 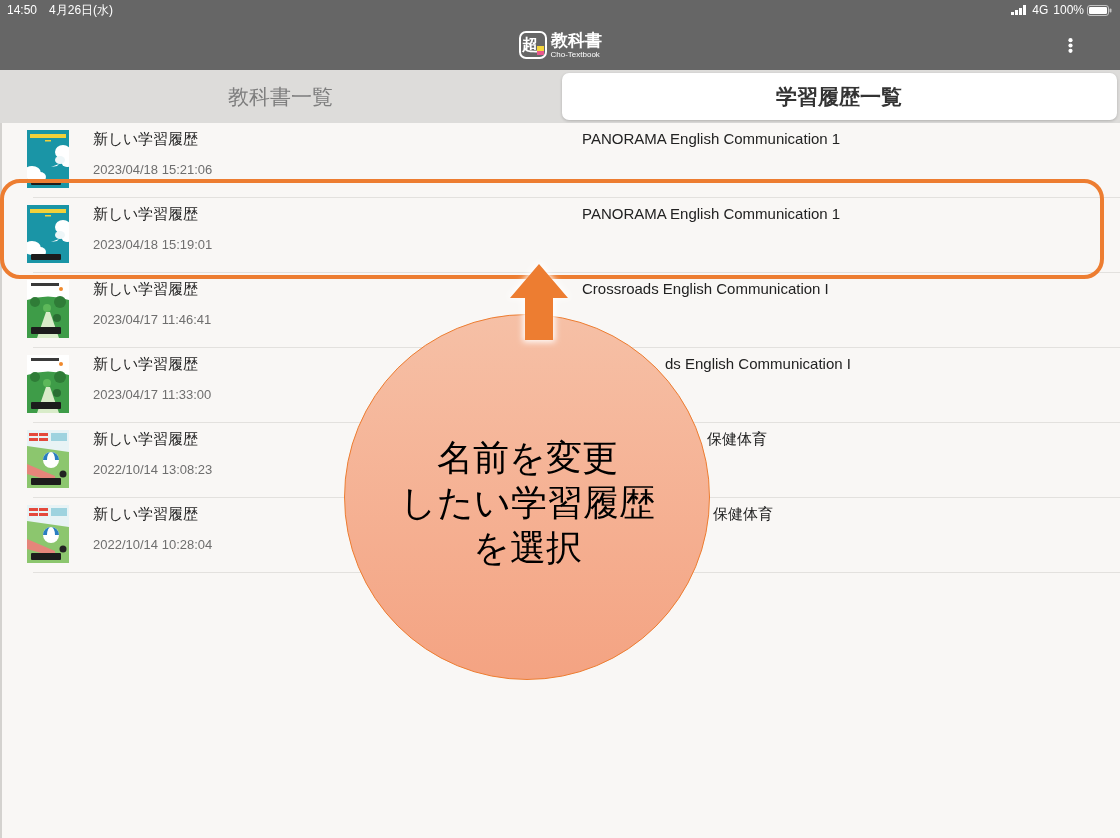 I want to click on callout-text: 名前を変更, so click(x=527, y=457).